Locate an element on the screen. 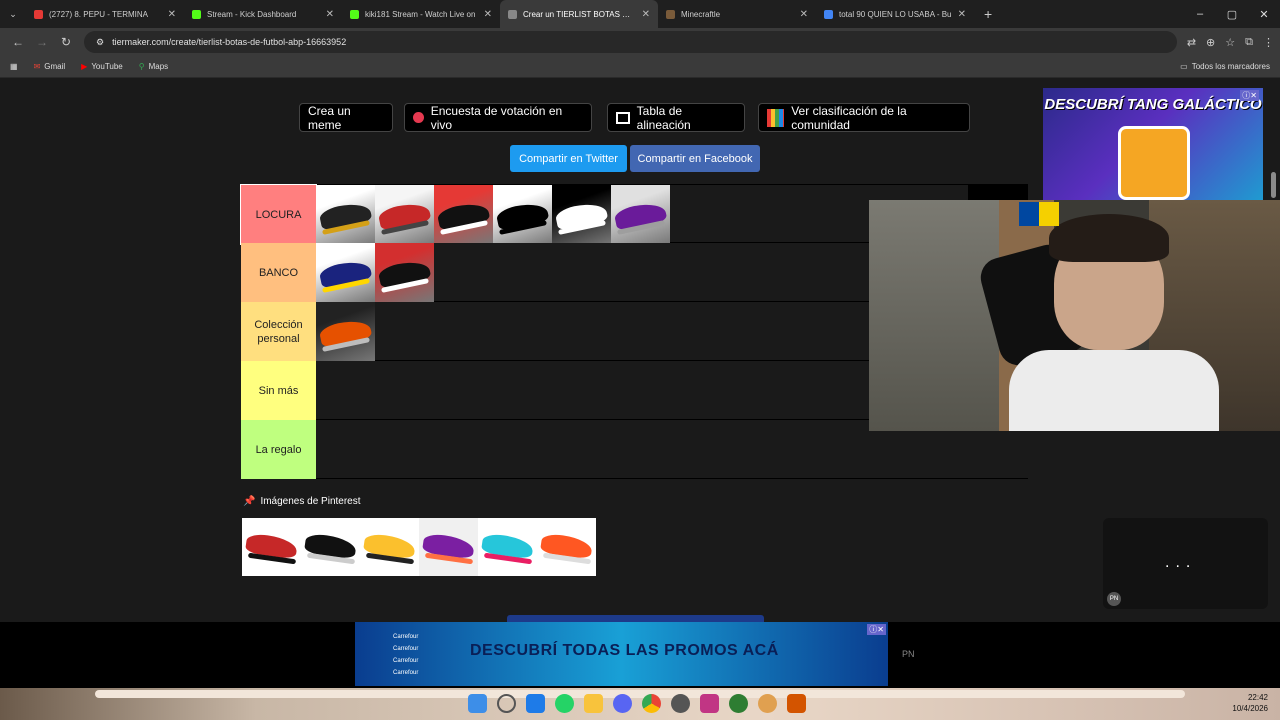 This screenshot has width=1280, height=720. minimize-icon: – is located at coordinates (1200, 14).